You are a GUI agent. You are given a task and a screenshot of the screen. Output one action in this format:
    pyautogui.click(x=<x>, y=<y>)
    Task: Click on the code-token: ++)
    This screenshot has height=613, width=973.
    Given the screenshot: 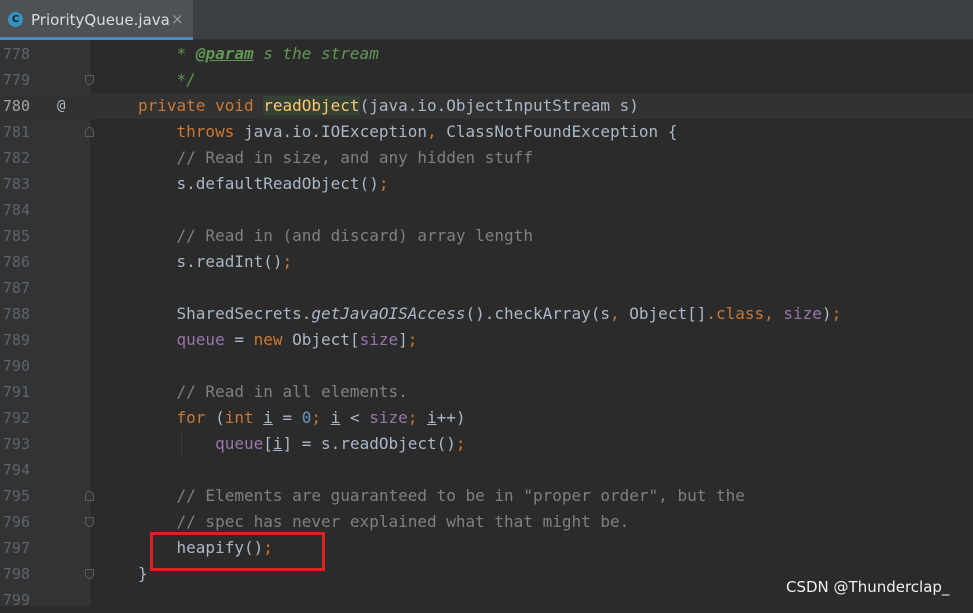 What is the action you would take?
    pyautogui.click(x=451, y=417)
    